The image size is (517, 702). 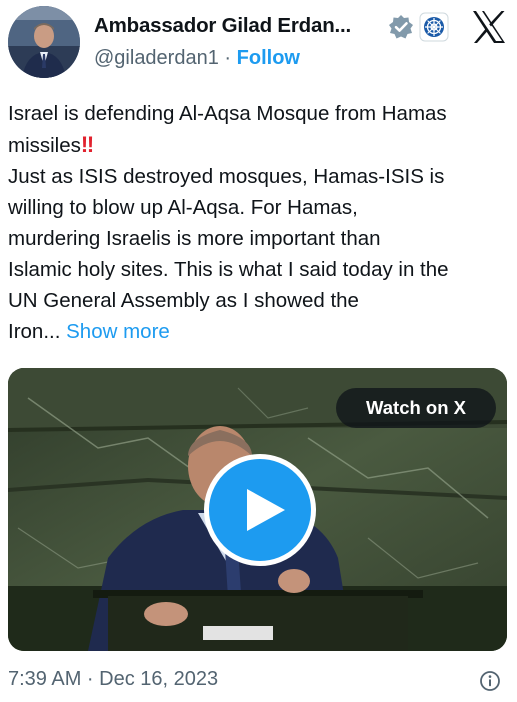 What do you see at coordinates (44, 145) in the screenshot?
I see `tweet-line-text: missiles` at bounding box center [44, 145].